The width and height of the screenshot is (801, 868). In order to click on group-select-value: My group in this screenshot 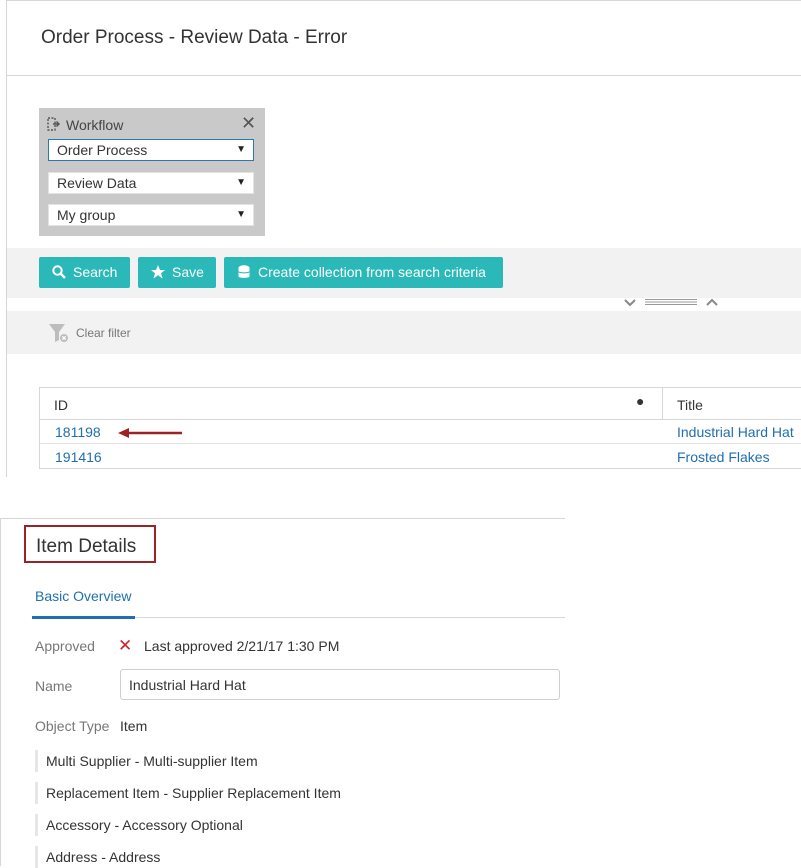, I will do `click(86, 215)`.